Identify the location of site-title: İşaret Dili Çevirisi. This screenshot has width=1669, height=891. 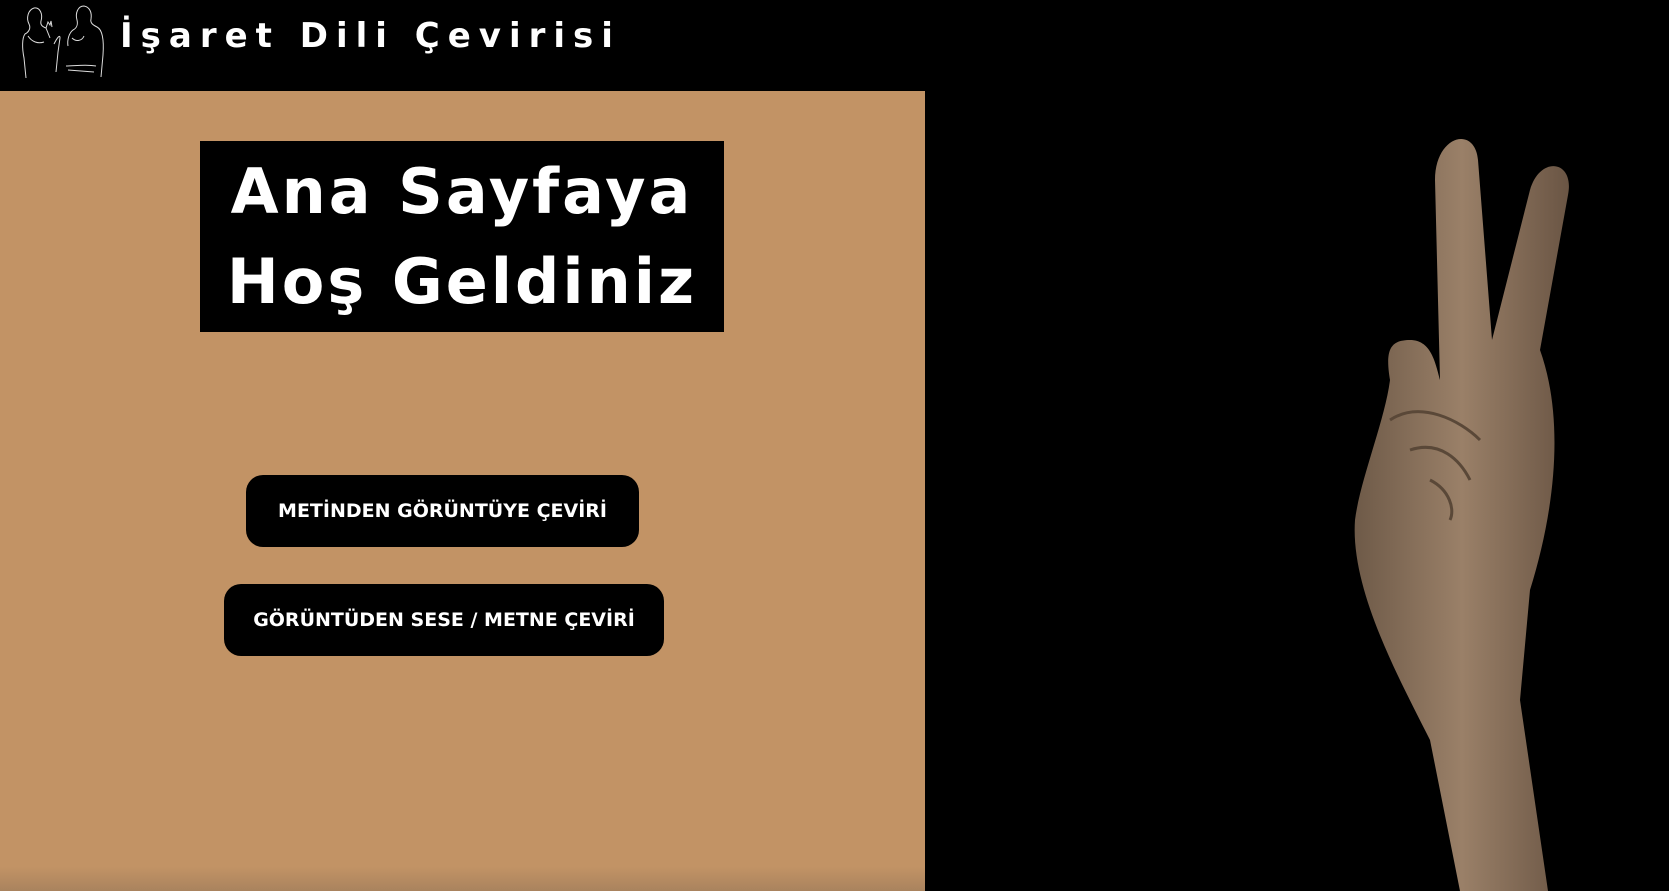
(370, 36).